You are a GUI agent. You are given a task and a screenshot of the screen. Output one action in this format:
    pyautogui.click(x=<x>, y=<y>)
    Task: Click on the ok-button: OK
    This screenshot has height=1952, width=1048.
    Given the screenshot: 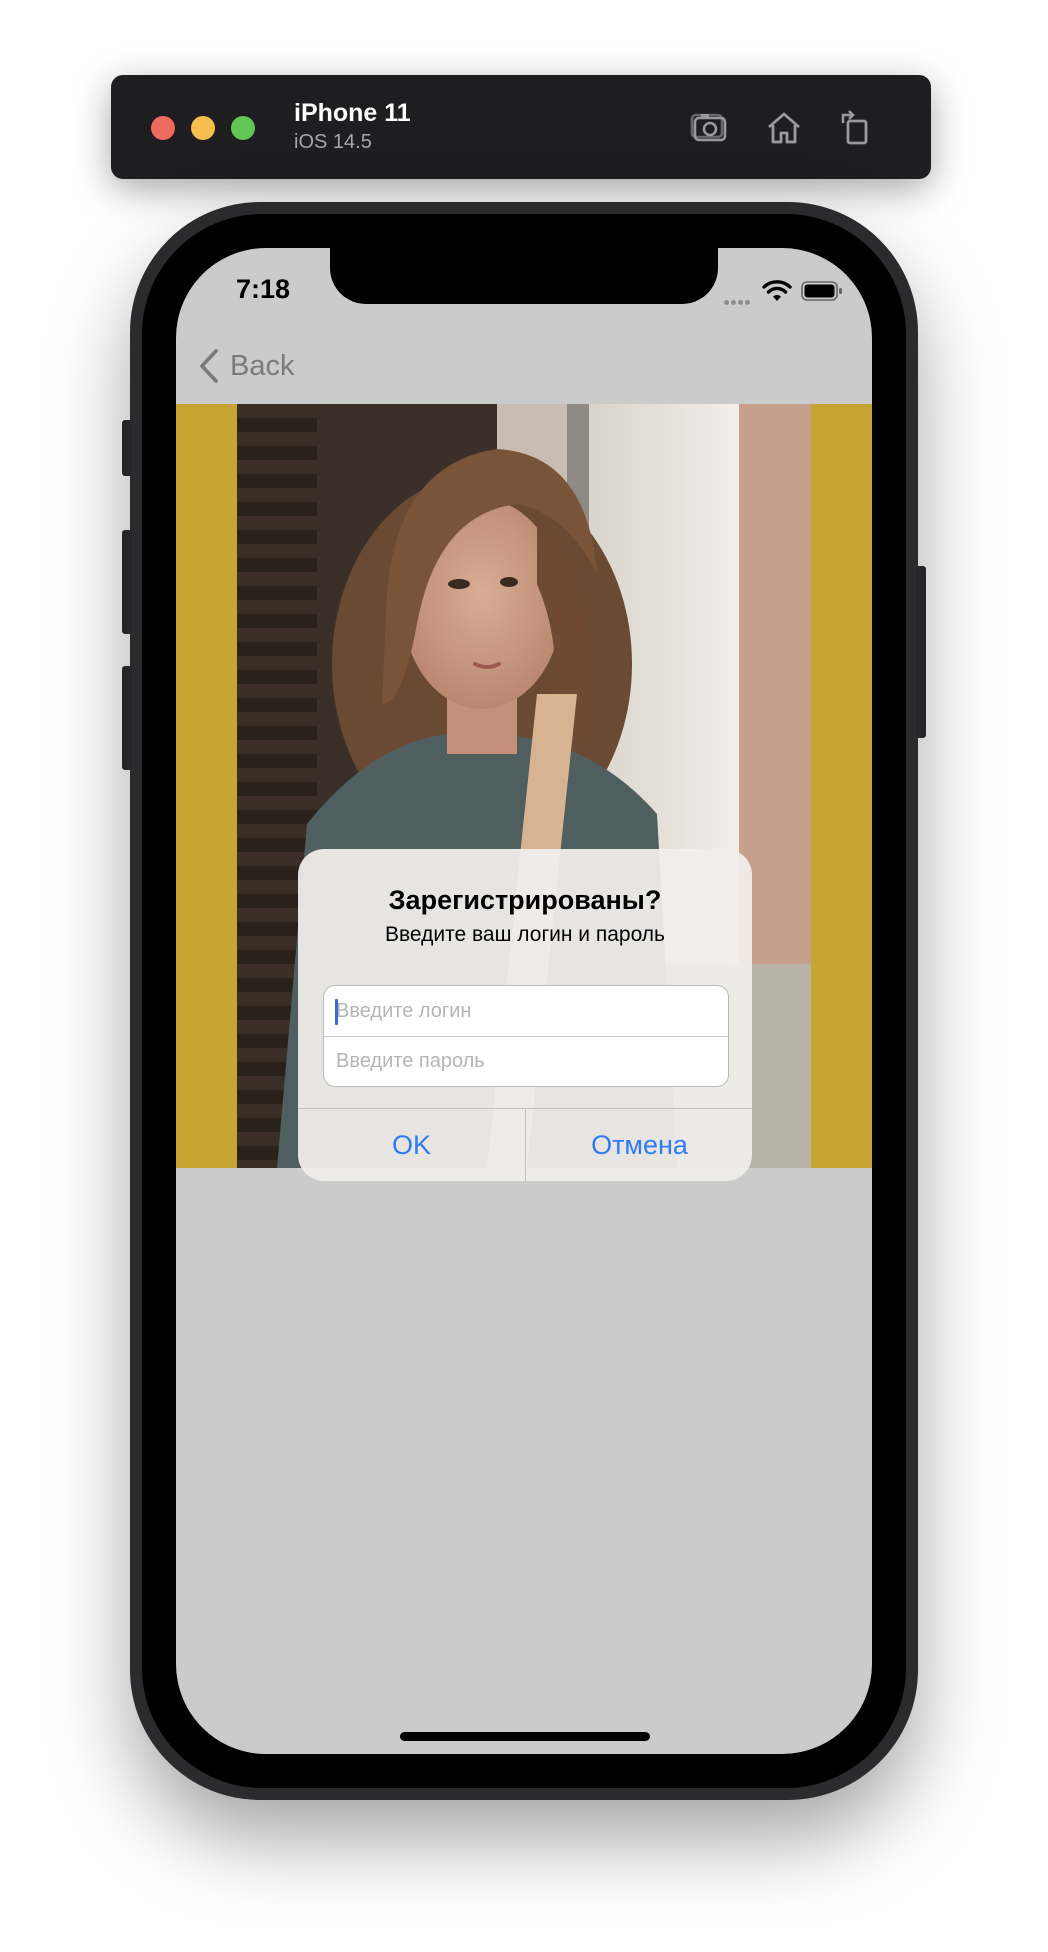 What is the action you would take?
    pyautogui.click(x=411, y=1145)
    